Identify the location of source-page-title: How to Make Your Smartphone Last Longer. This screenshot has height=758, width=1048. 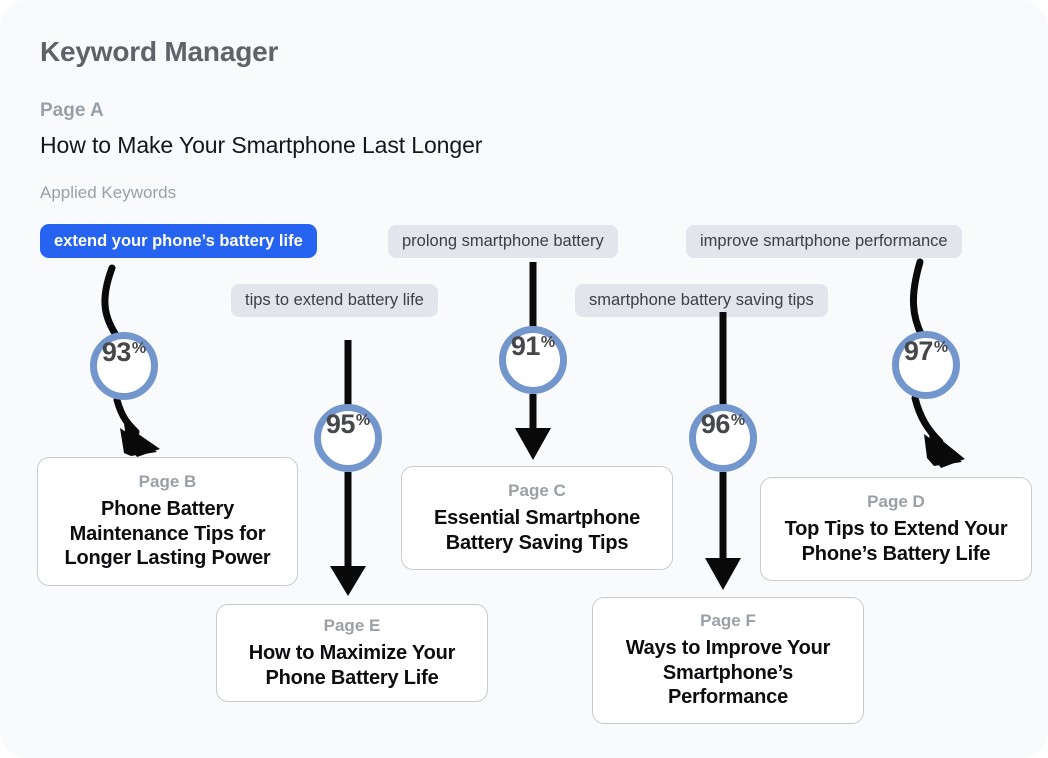
(261, 145).